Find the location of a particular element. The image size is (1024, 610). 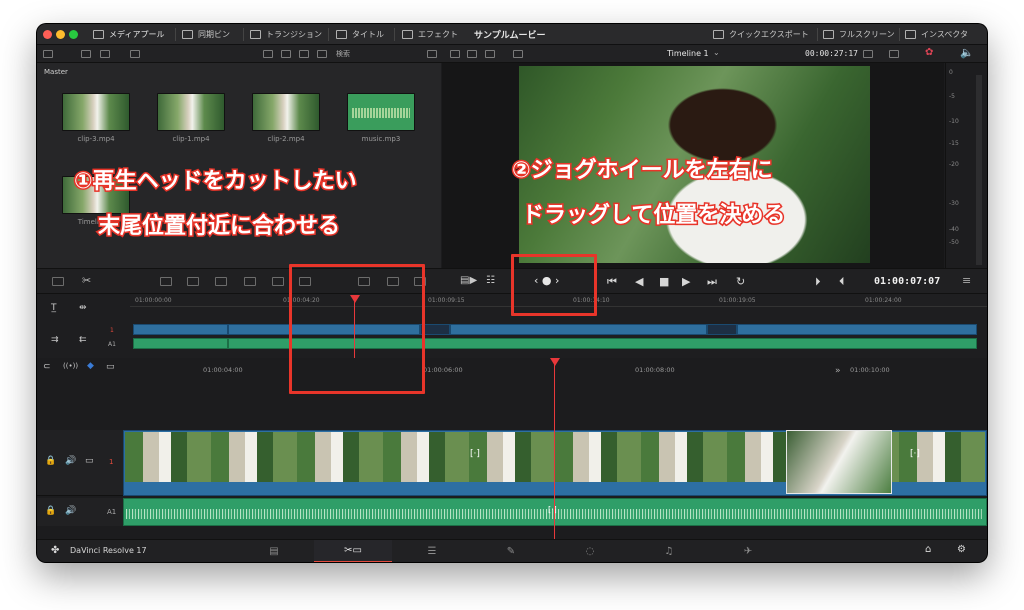

zoom-window-button is located at coordinates (73, 34).